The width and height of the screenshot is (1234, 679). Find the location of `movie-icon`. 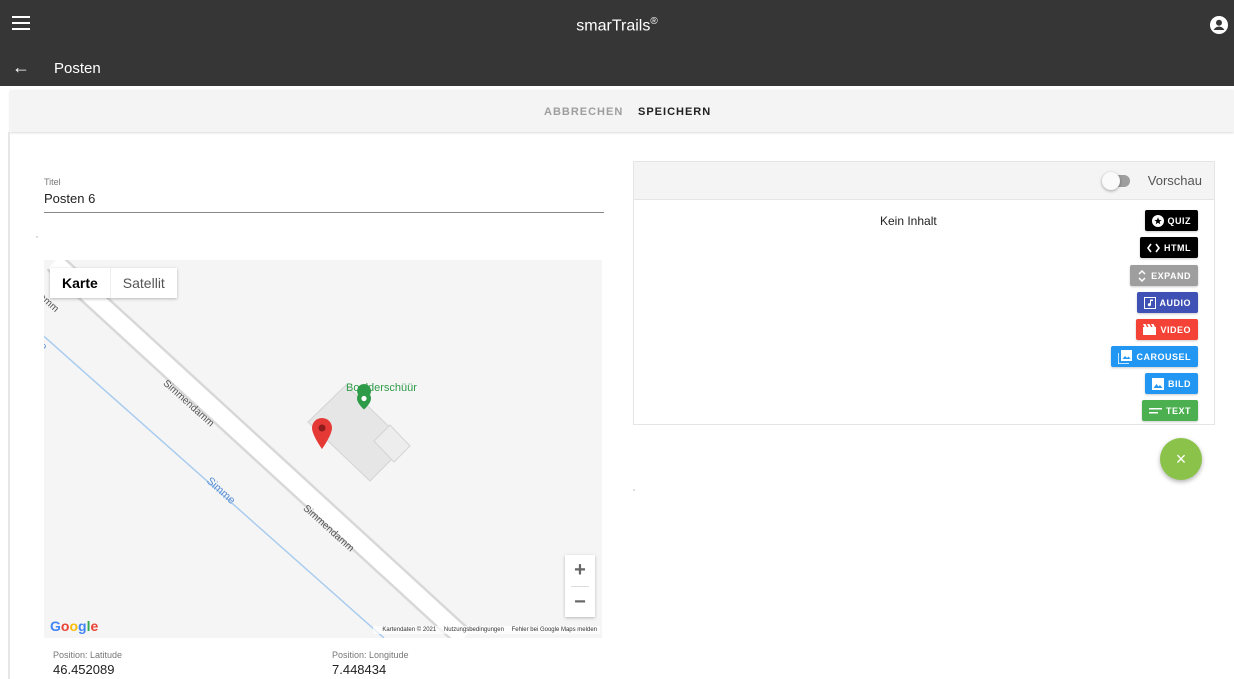

movie-icon is located at coordinates (1150, 329).